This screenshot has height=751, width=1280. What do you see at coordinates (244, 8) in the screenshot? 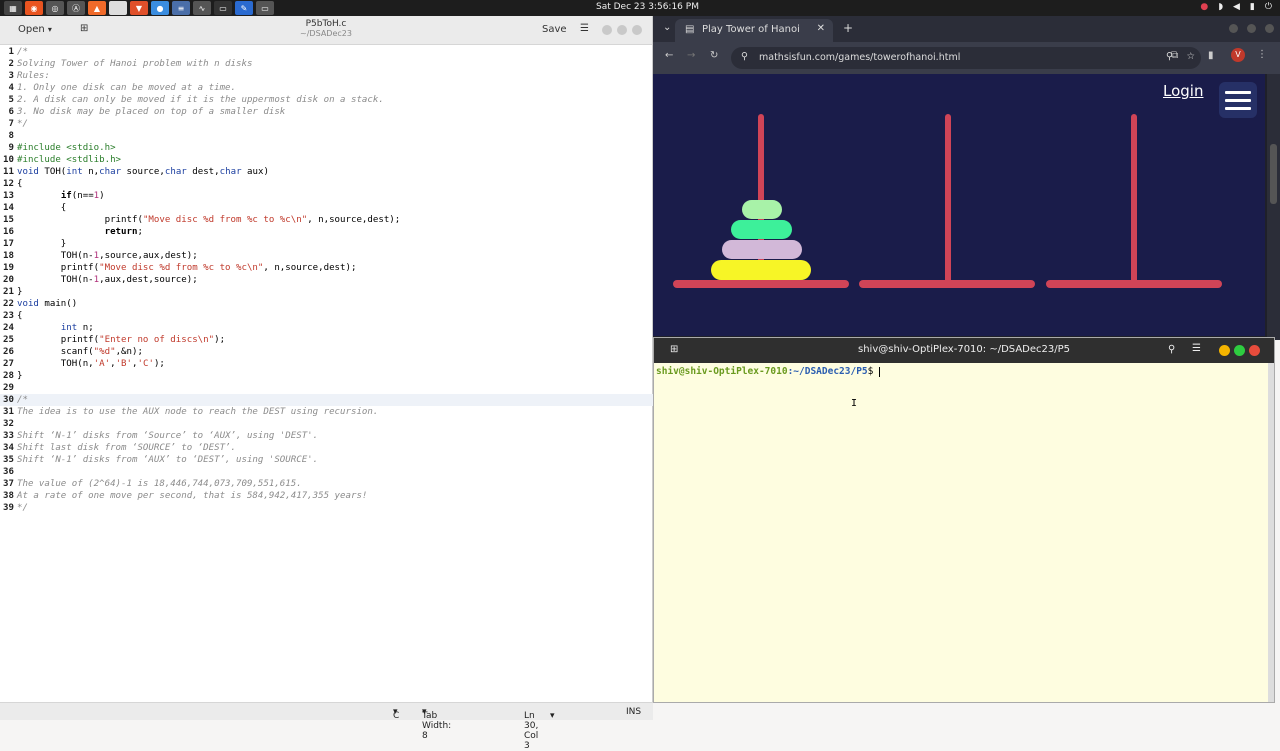
I see `editor-app-icon: ✎` at bounding box center [244, 8].